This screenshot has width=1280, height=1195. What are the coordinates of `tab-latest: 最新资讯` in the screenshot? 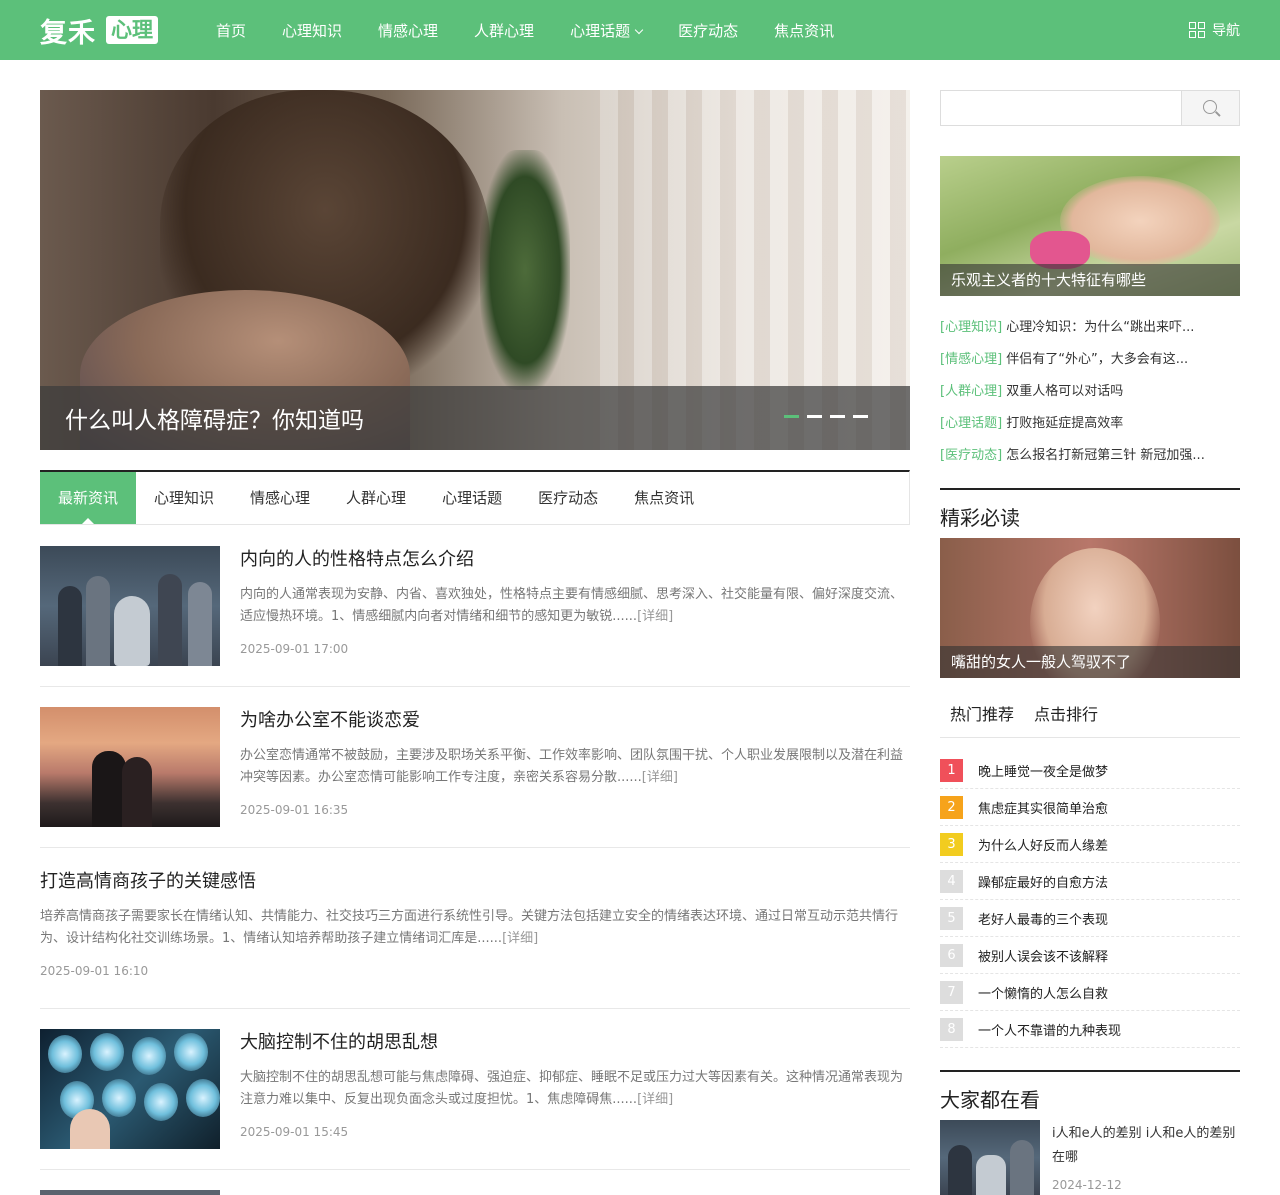 It's located at (88, 498).